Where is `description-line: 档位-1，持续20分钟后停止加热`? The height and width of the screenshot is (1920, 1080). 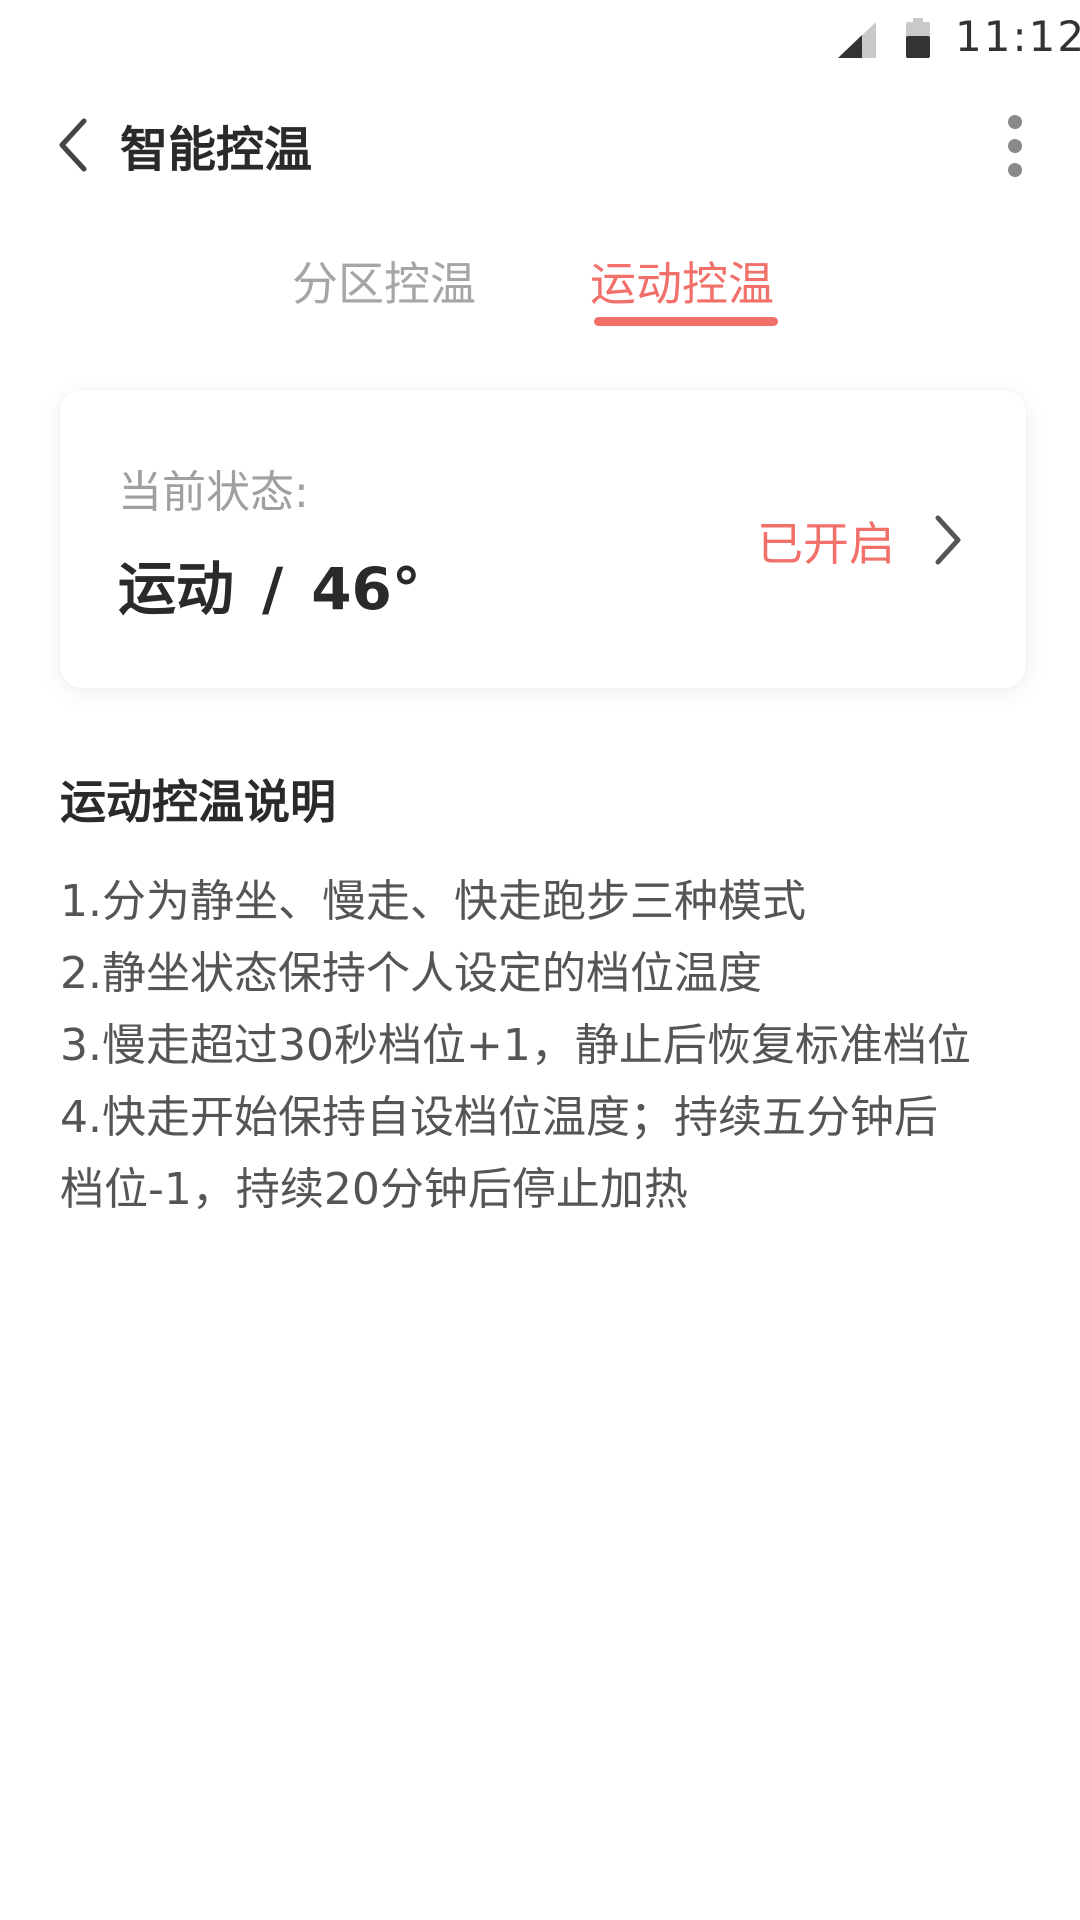 description-line: 档位-1，持续20分钟后停止加热 is located at coordinates (374, 1189).